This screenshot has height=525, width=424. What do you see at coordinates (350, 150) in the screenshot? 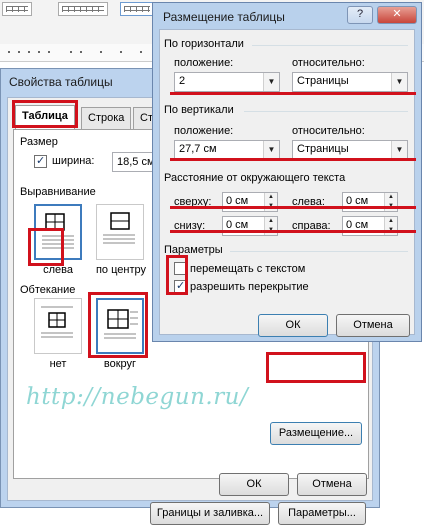
I see `v-relative-combo: Страницы ▼` at bounding box center [350, 150].